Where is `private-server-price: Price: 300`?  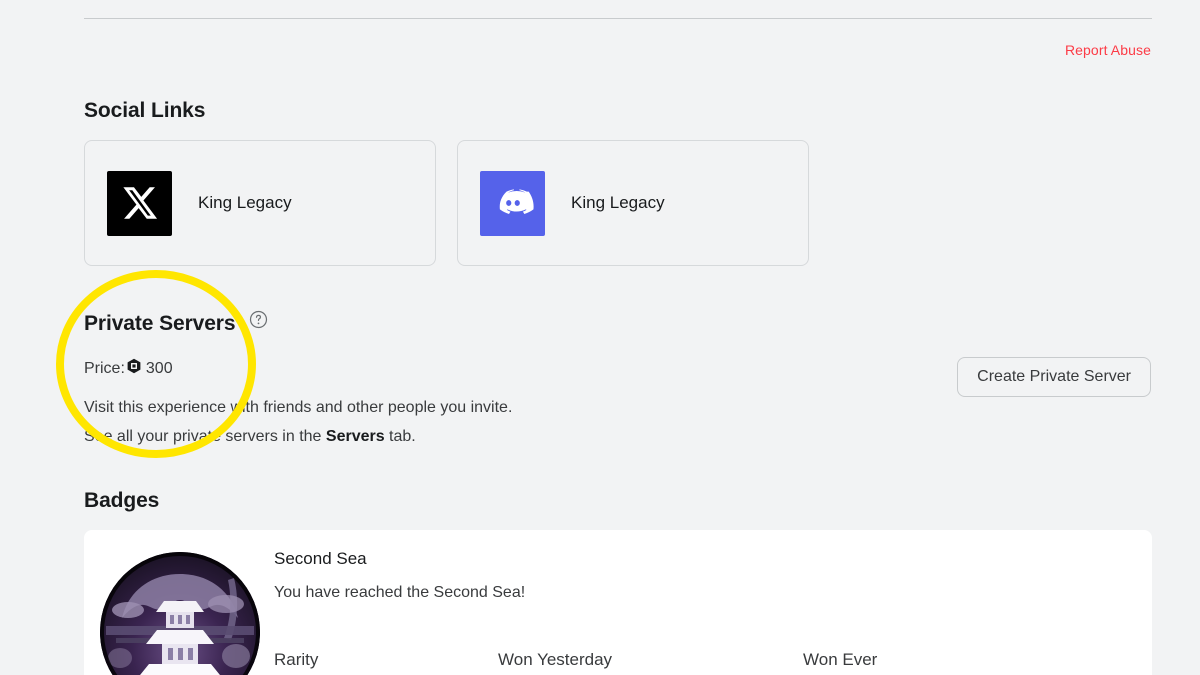
private-server-price: Price: 300 is located at coordinates (128, 368).